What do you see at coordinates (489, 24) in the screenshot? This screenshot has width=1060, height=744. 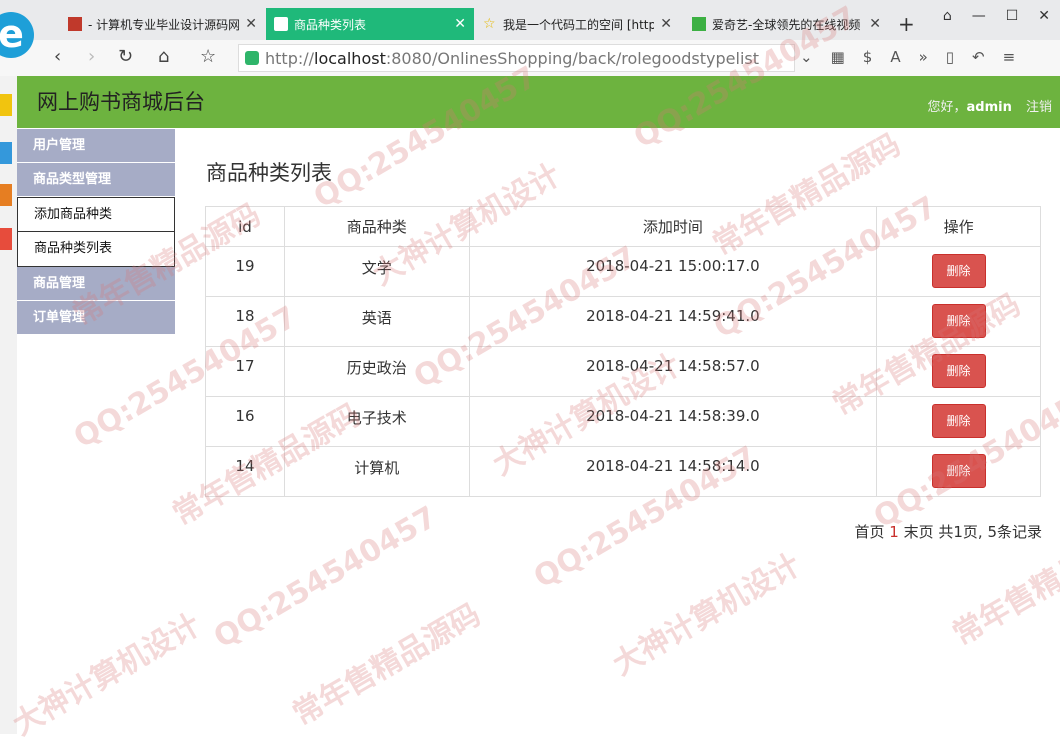 I see `star-icon: ☆` at bounding box center [489, 24].